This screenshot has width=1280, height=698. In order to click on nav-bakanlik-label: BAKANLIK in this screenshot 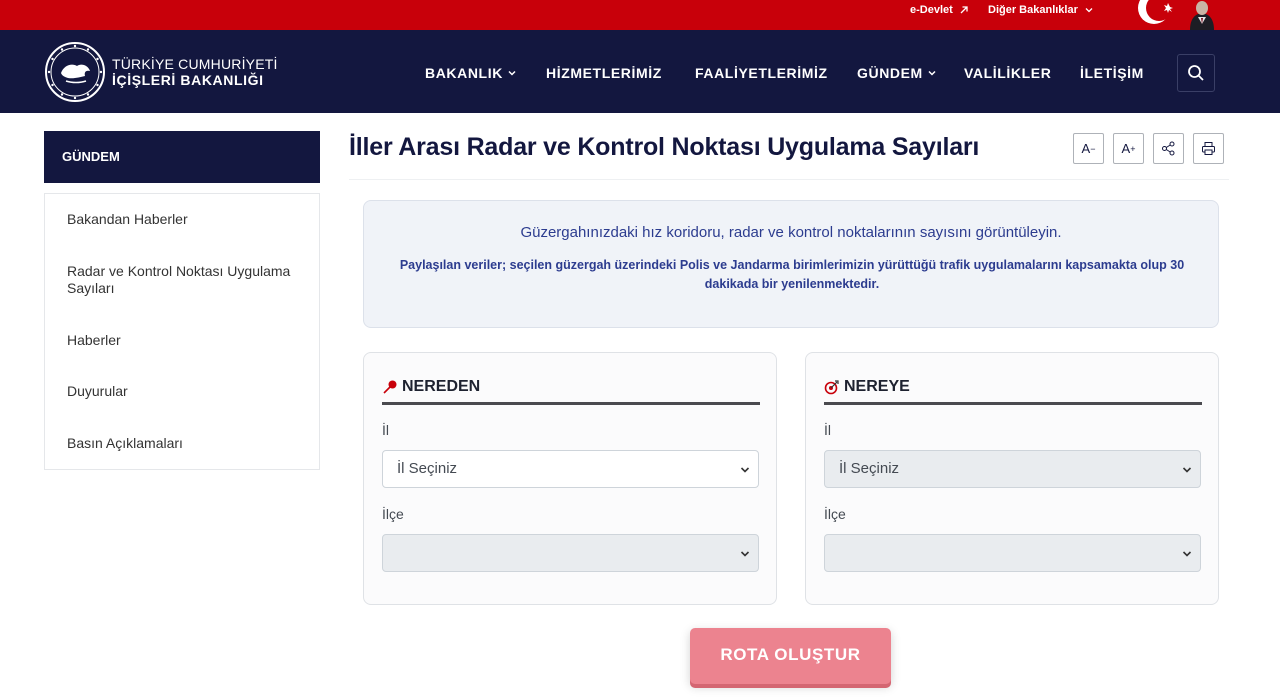, I will do `click(464, 73)`.